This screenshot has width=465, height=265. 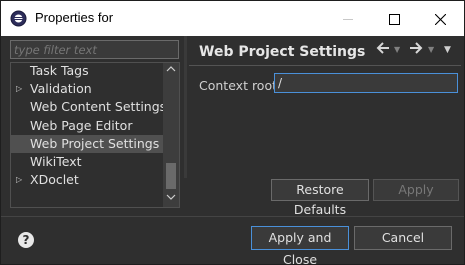 What do you see at coordinates (185, 107) in the screenshot?
I see `splitter-sash` at bounding box center [185, 107].